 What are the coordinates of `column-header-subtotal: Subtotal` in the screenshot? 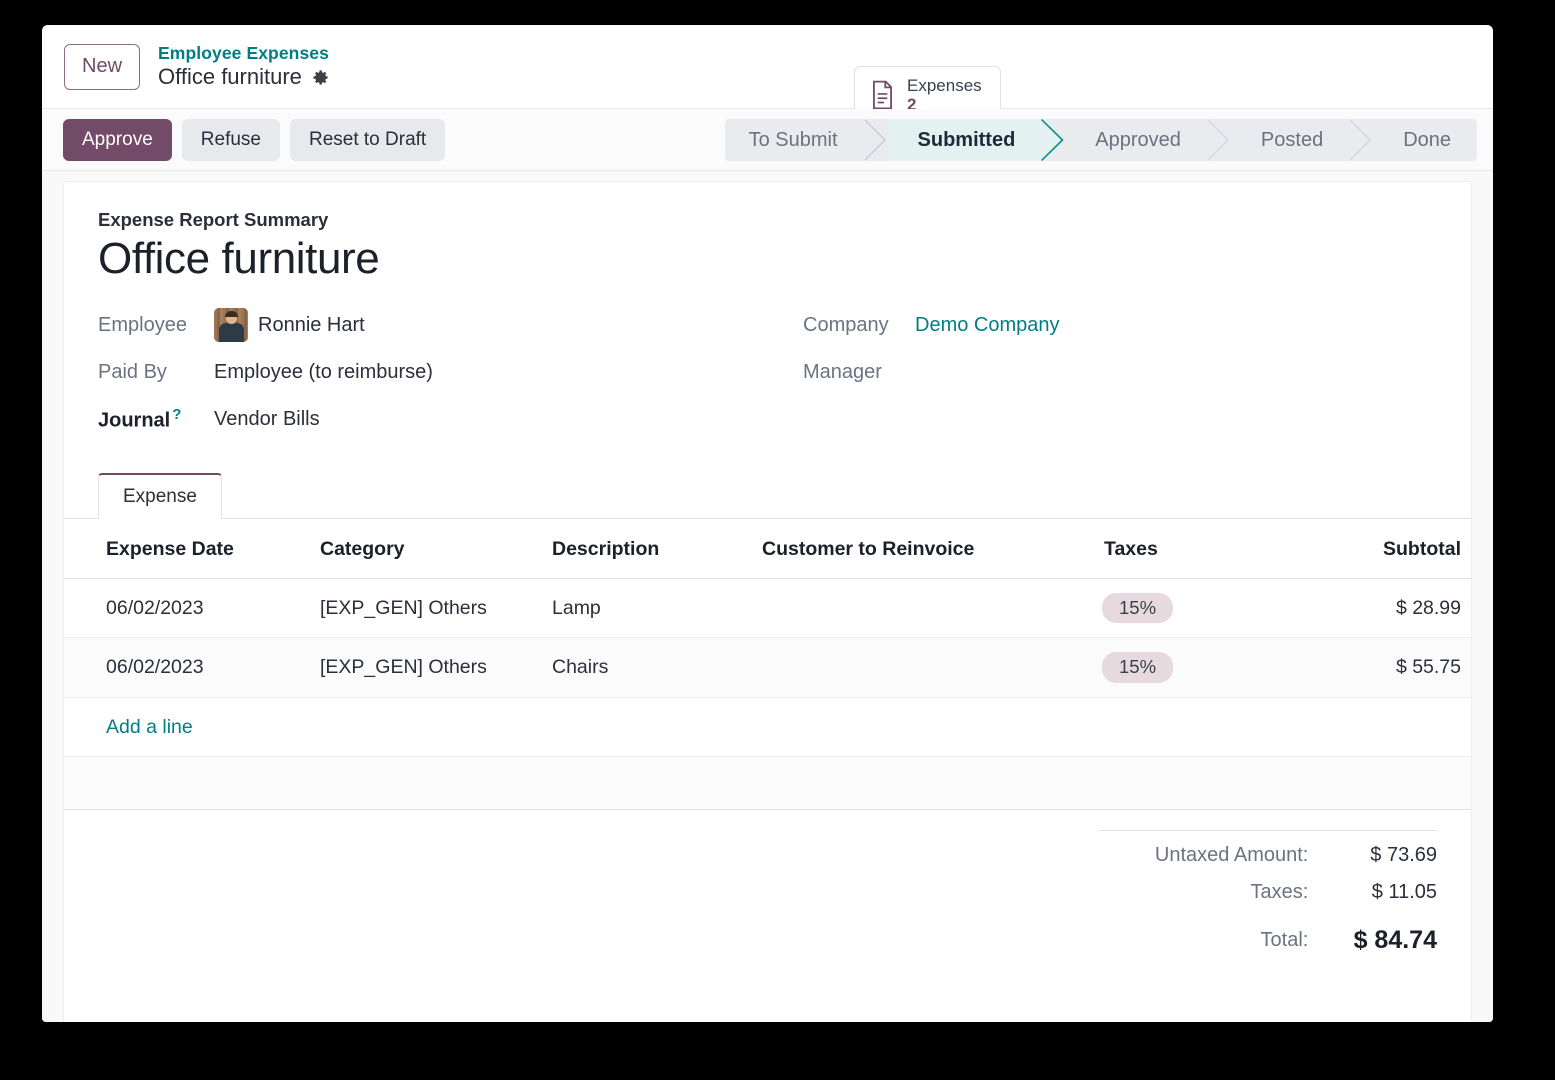 It's located at (1381, 549).